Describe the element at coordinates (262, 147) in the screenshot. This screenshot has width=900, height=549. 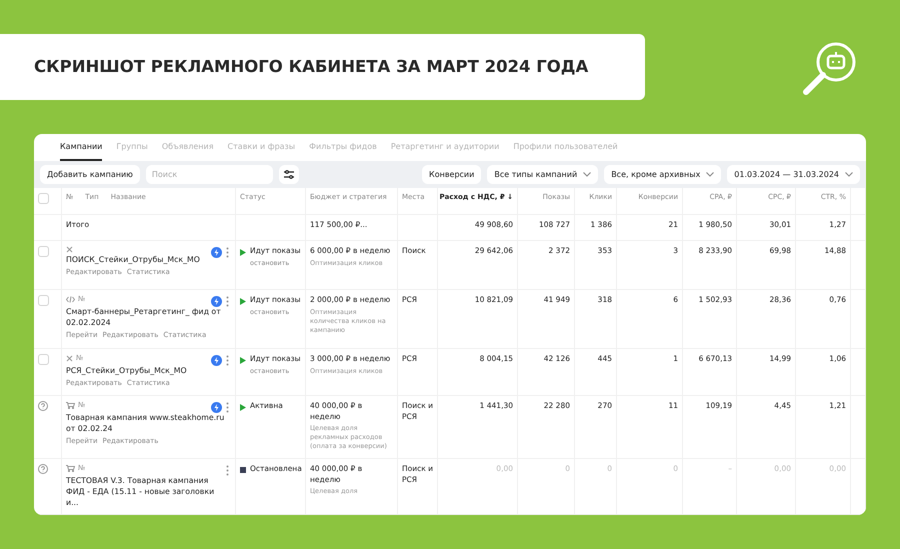
I see `tab: Ставки и фразы` at that location.